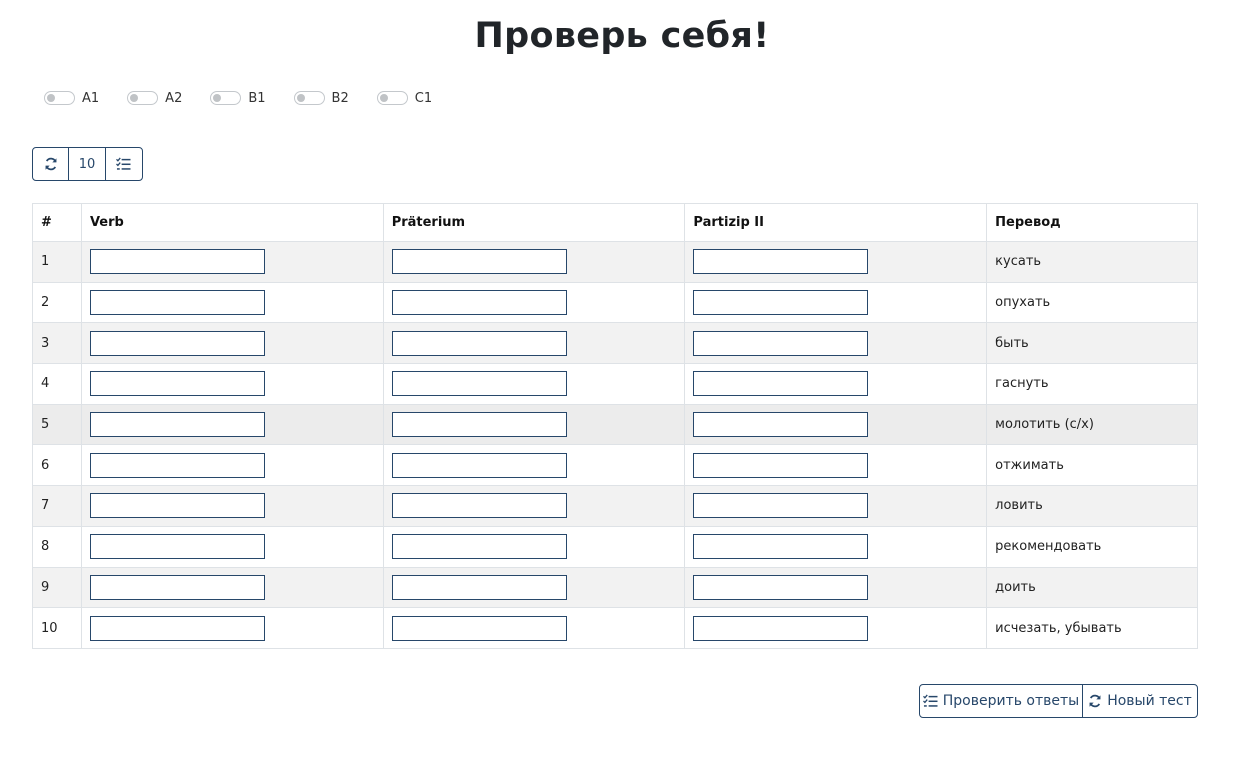 The width and height of the screenshot is (1244, 776). What do you see at coordinates (1092, 424) in the screenshot?
I see `translation-cell: молотить (с/х)` at bounding box center [1092, 424].